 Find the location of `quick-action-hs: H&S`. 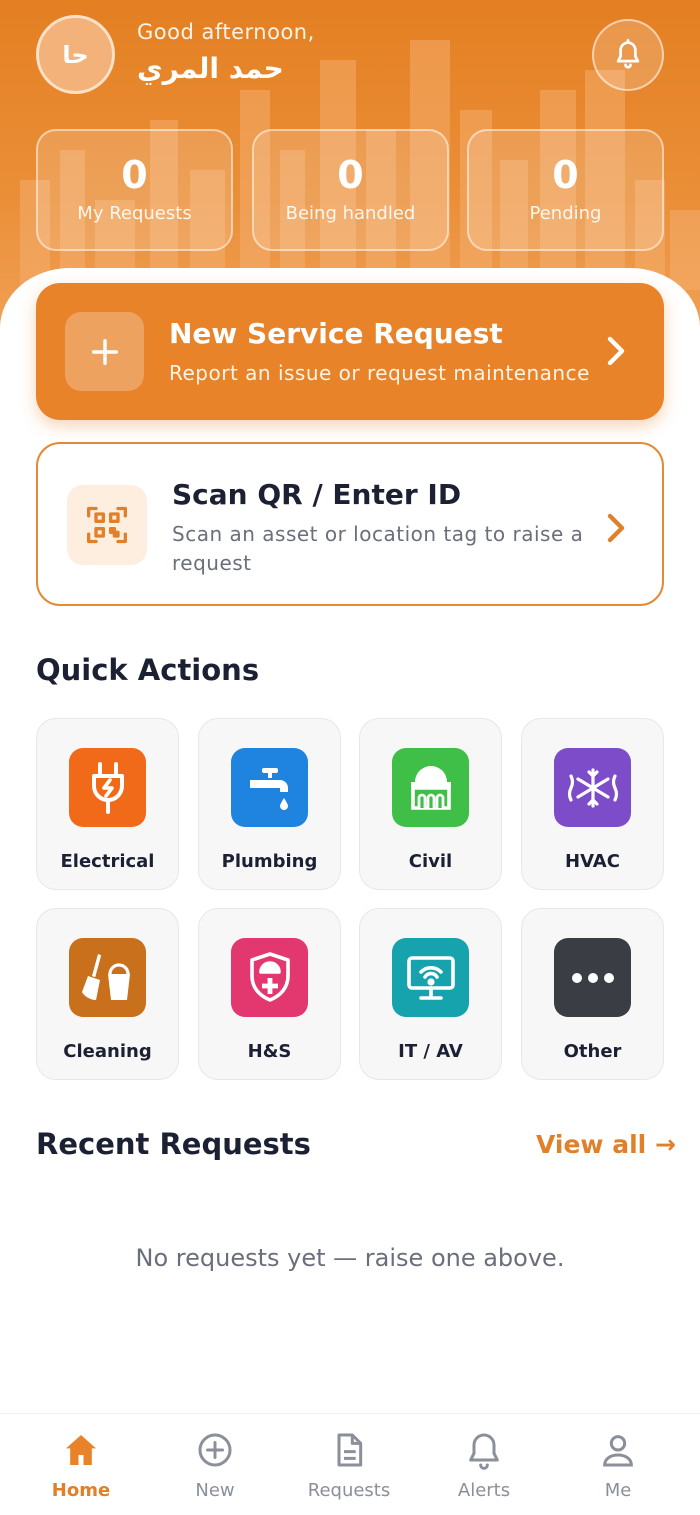

quick-action-hs: H&S is located at coordinates (269, 994).